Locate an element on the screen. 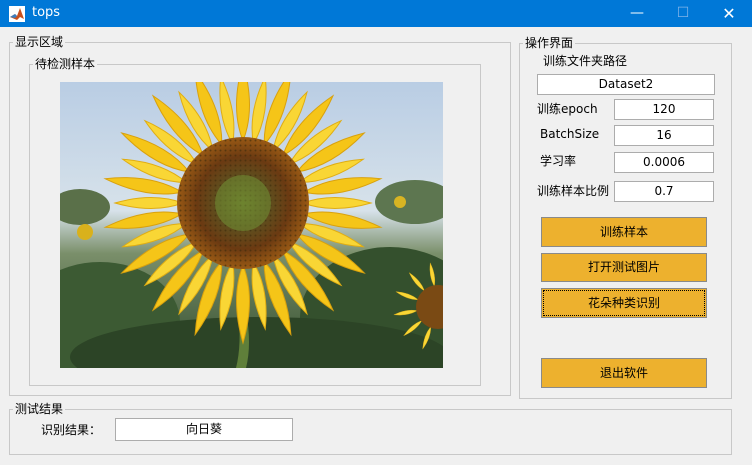 The width and height of the screenshot is (752, 465). result-field: 向日葵 is located at coordinates (204, 429).